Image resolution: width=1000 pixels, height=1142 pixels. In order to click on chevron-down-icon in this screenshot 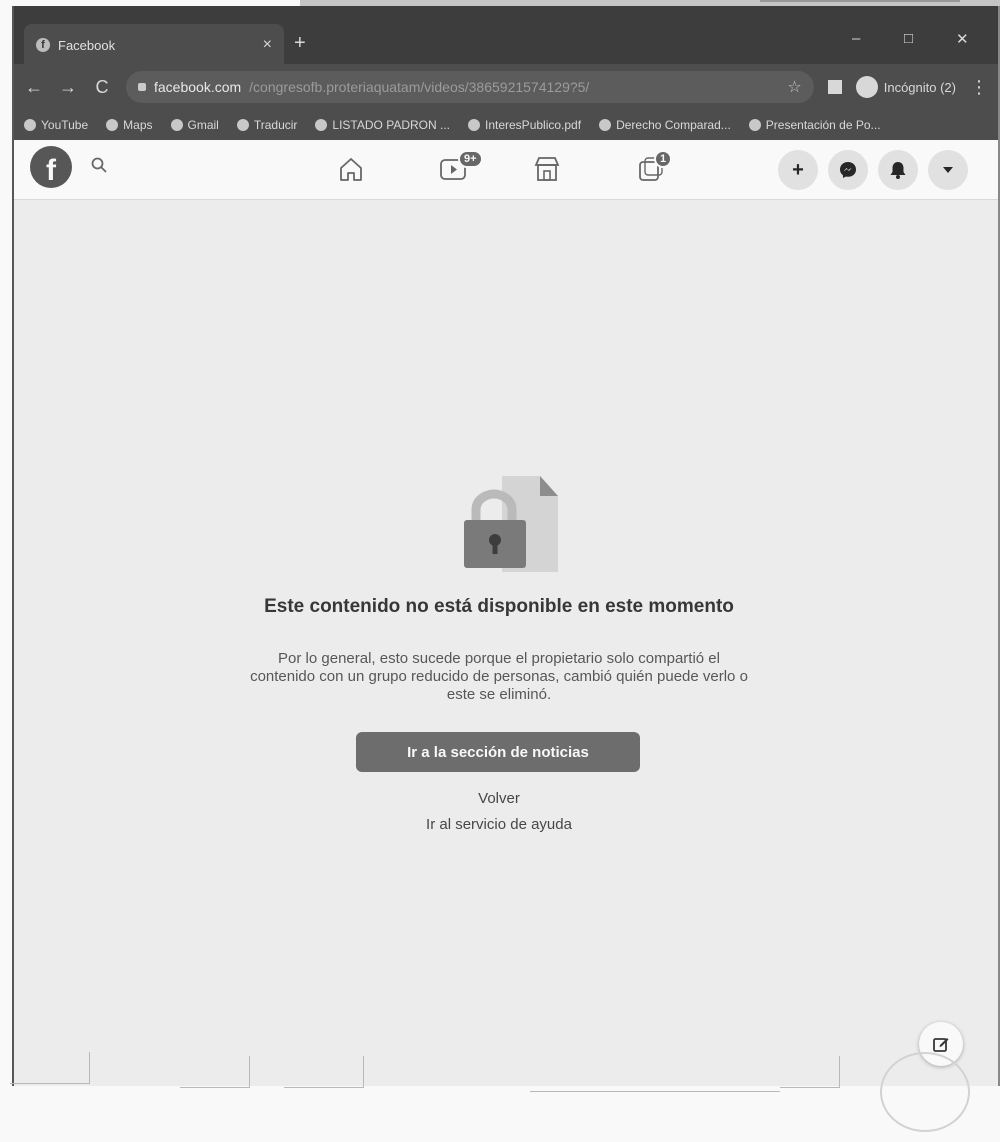, I will do `click(948, 170)`.